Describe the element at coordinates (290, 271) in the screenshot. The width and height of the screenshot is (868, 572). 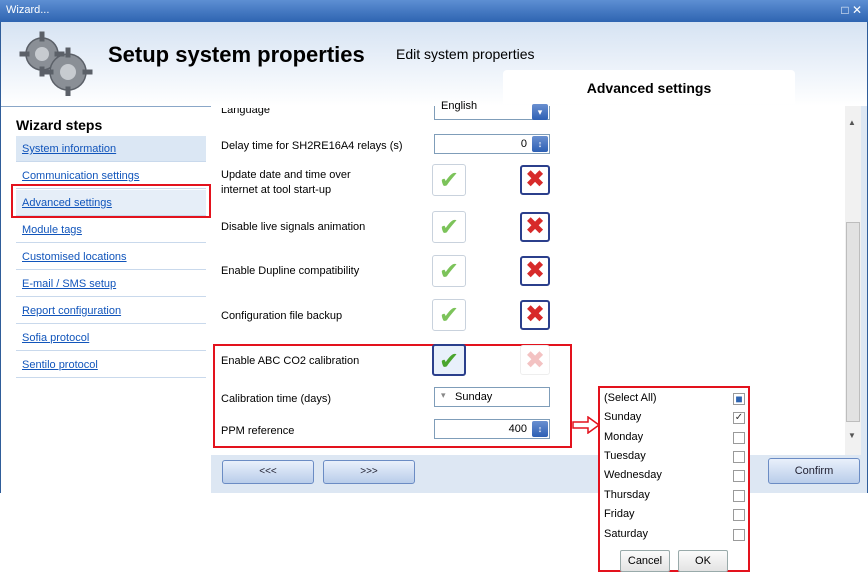
I see `dupline-label: Enable Dupline compatibility` at that location.